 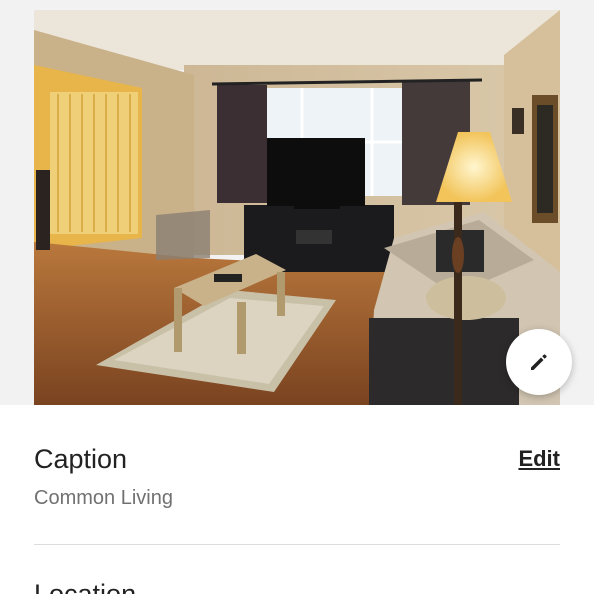 What do you see at coordinates (85, 586) in the screenshot?
I see `location-heading: Location` at bounding box center [85, 586].